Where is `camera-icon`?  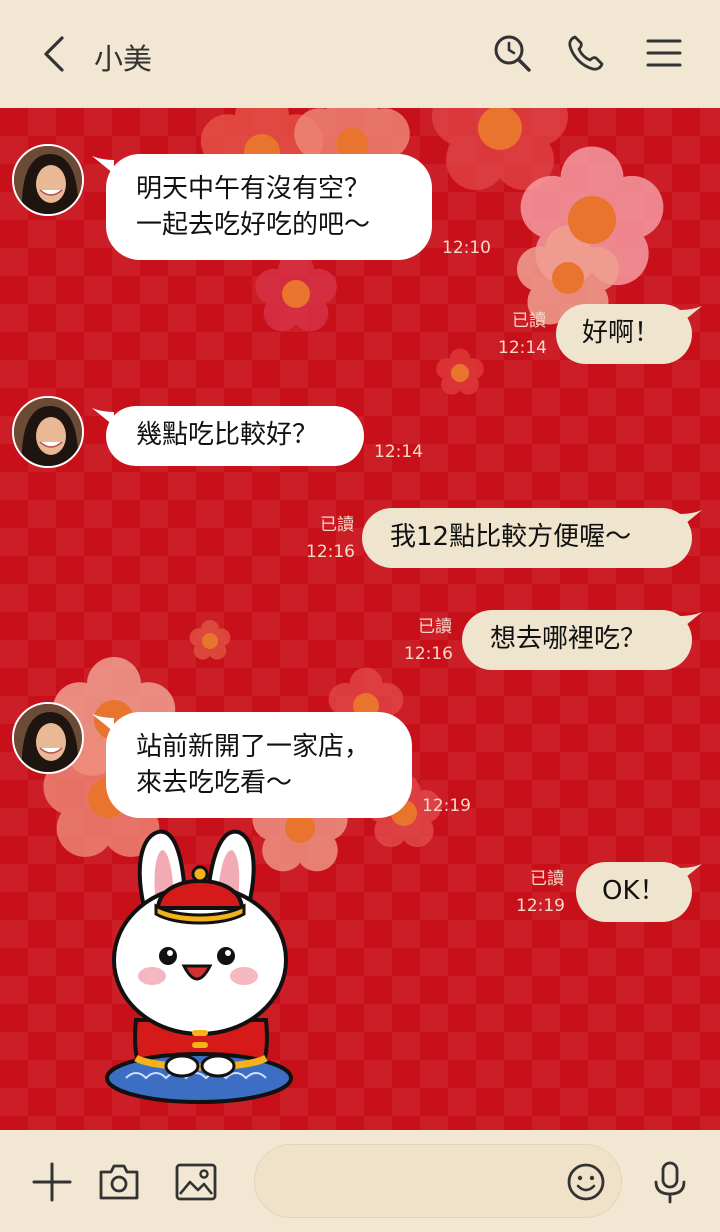 camera-icon is located at coordinates (119, 1182).